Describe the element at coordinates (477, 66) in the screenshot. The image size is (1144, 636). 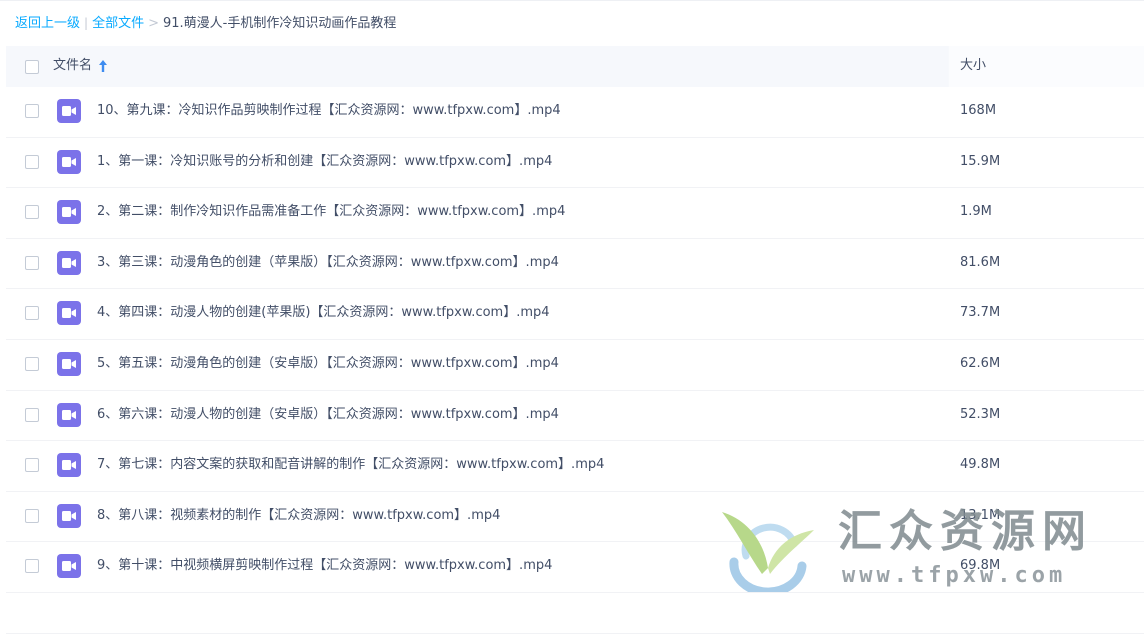
I see `name-column-header` at that location.